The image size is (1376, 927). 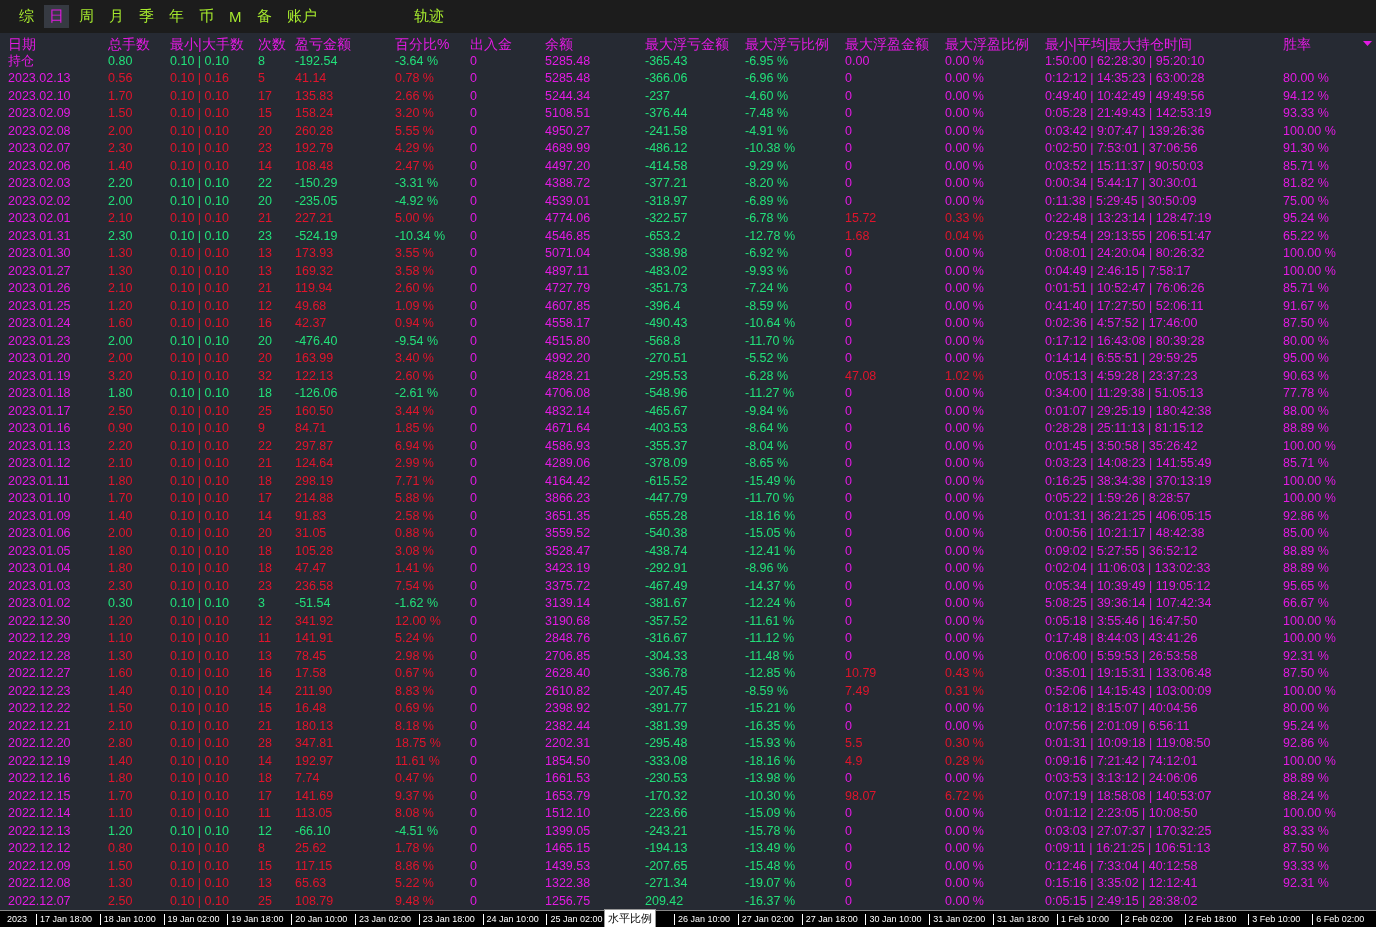 What do you see at coordinates (568, 114) in the screenshot?
I see `table-cell-text: 5108.51` at bounding box center [568, 114].